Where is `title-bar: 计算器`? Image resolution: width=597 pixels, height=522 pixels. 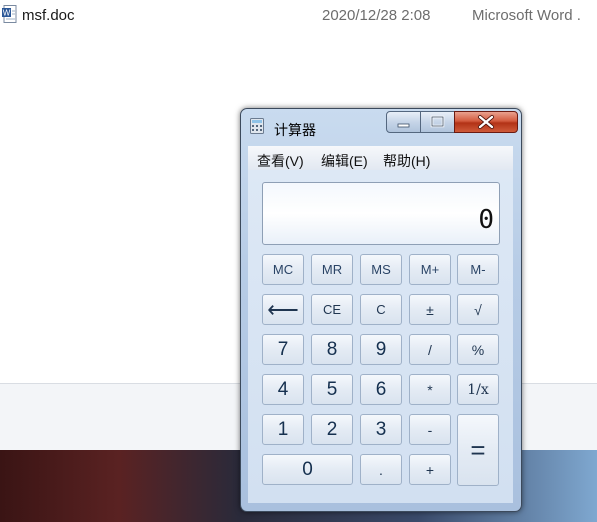 title-bar: 计算器 is located at coordinates (381, 124).